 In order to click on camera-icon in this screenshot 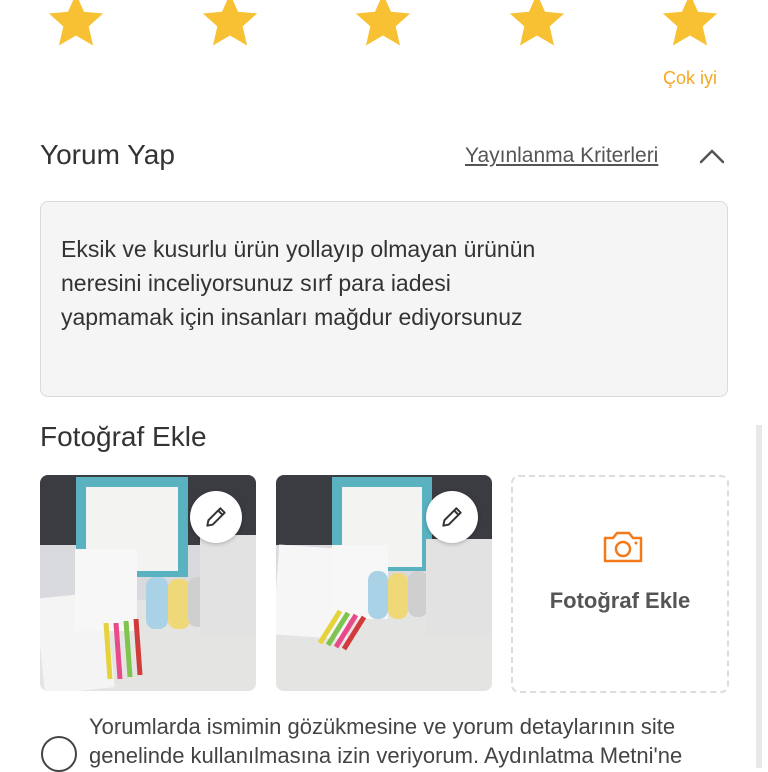, I will do `click(623, 547)`.